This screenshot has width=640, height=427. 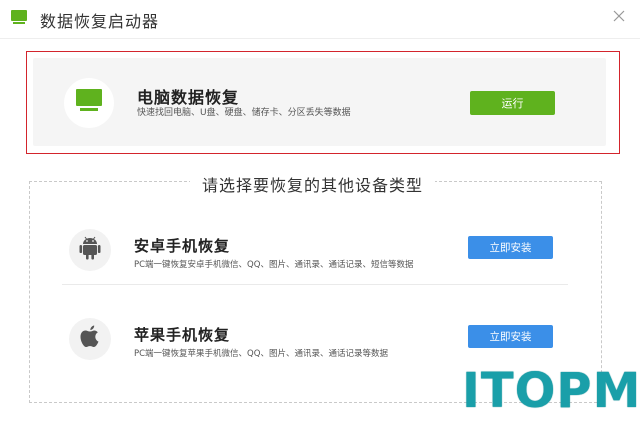 What do you see at coordinates (320, 38) in the screenshot?
I see `title-divider` at bounding box center [320, 38].